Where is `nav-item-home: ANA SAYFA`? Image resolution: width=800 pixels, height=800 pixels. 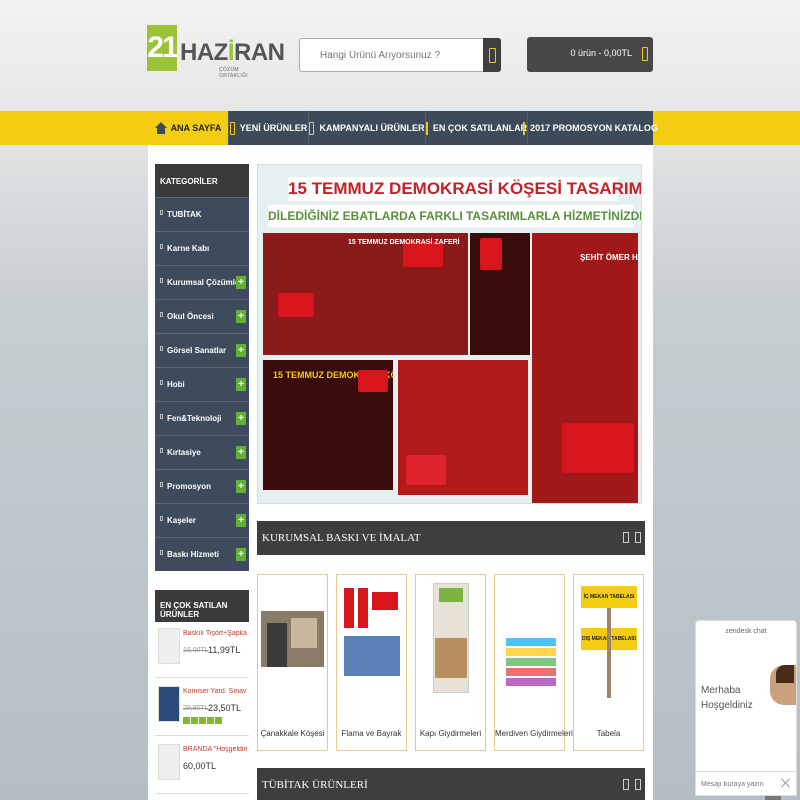 nav-item-home: ANA SAYFA is located at coordinates (188, 128).